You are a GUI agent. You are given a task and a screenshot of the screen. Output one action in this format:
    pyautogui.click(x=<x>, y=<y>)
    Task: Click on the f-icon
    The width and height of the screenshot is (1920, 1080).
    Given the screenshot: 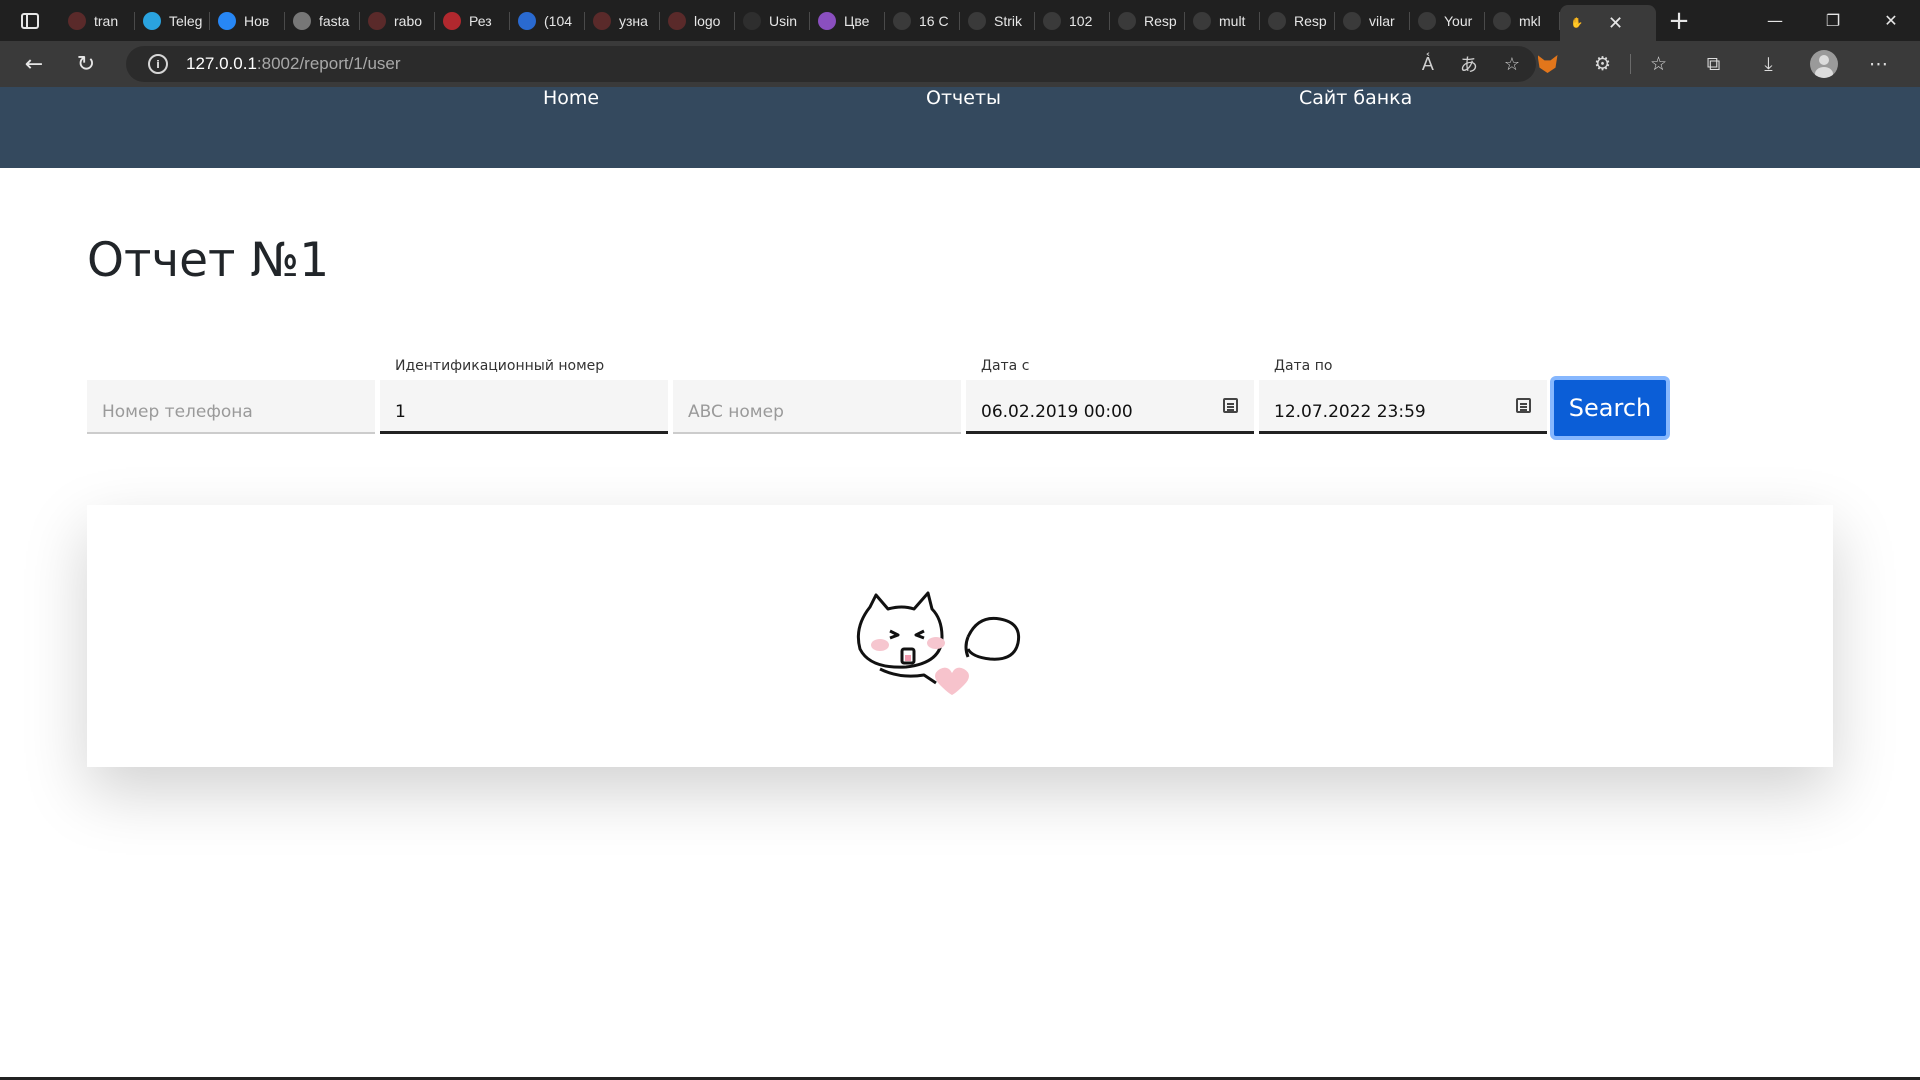 What is the action you would take?
    pyautogui.click(x=902, y=20)
    